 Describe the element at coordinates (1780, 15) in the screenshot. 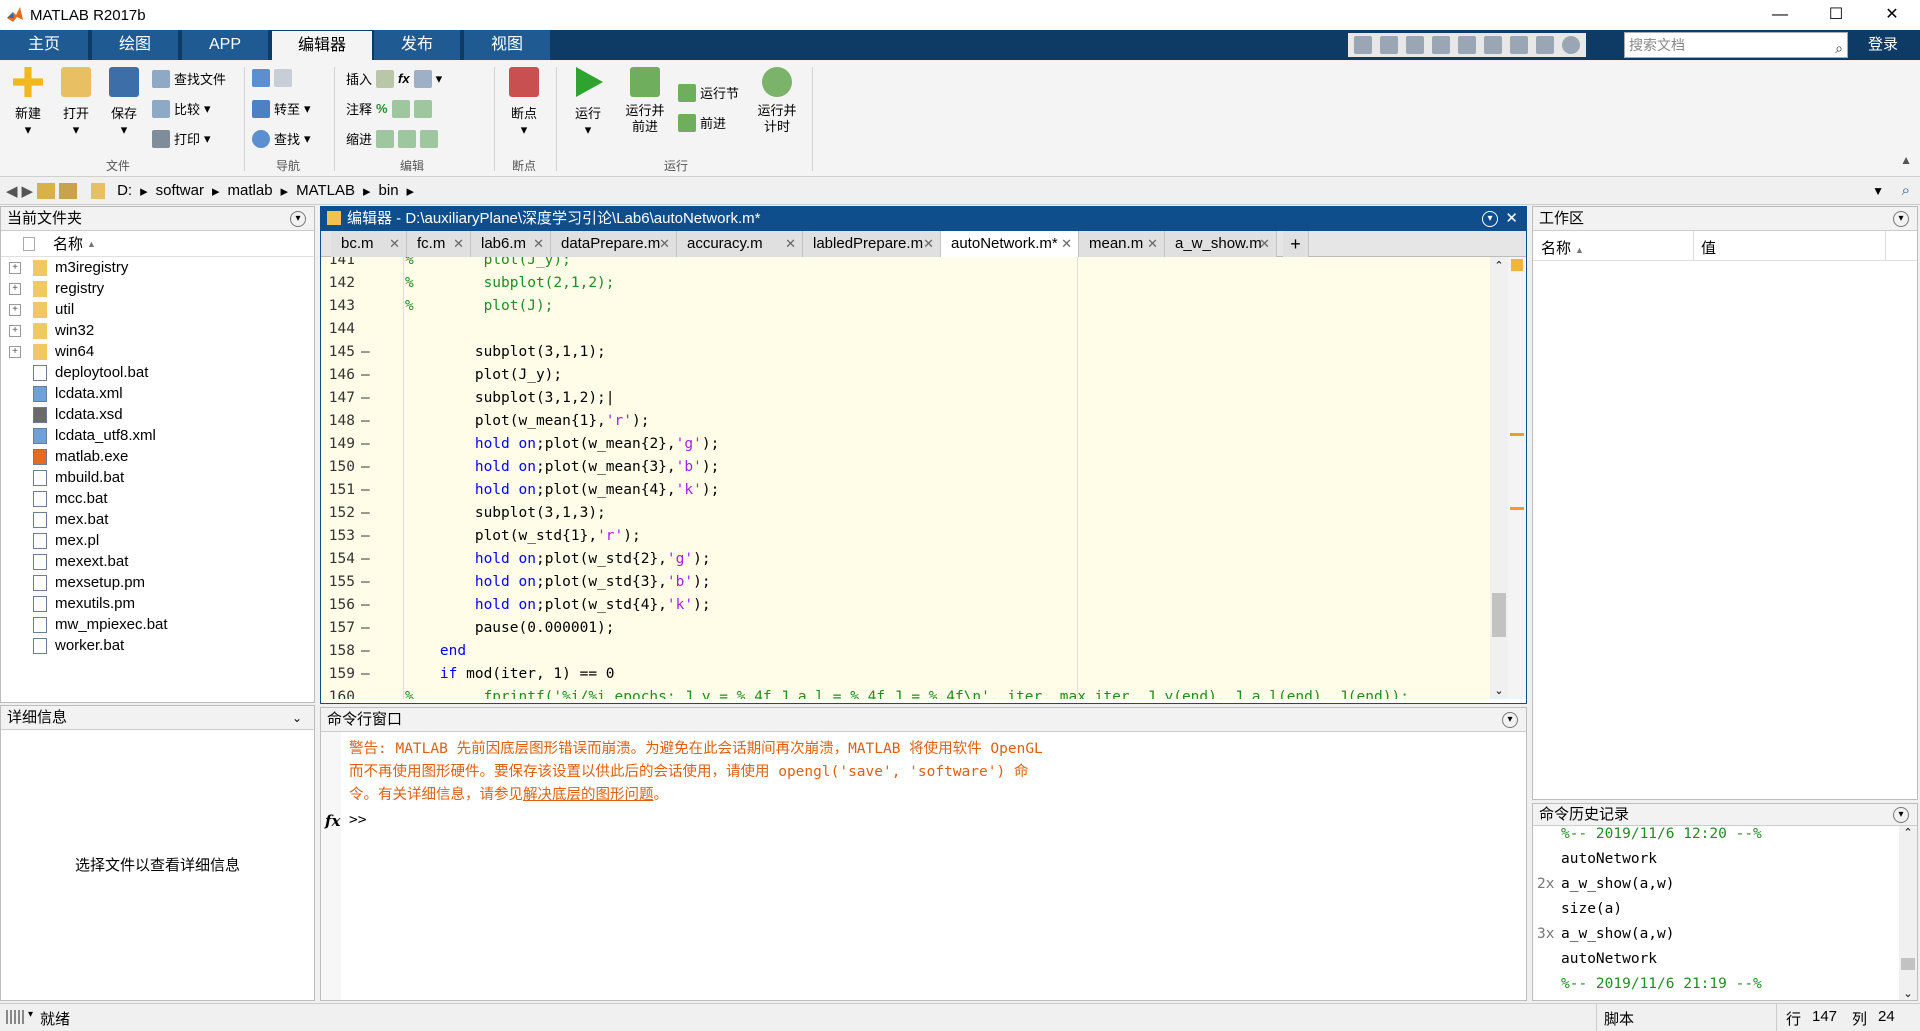

I see `minimize-button: —` at that location.